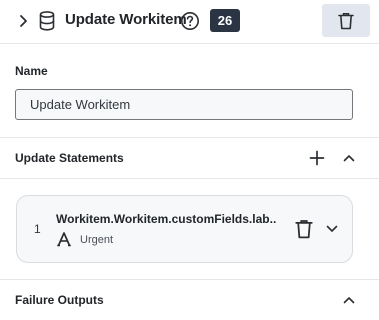 This screenshot has height=320, width=379. Describe the element at coordinates (97, 240) in the screenshot. I see `statement-value: Urgent` at that location.